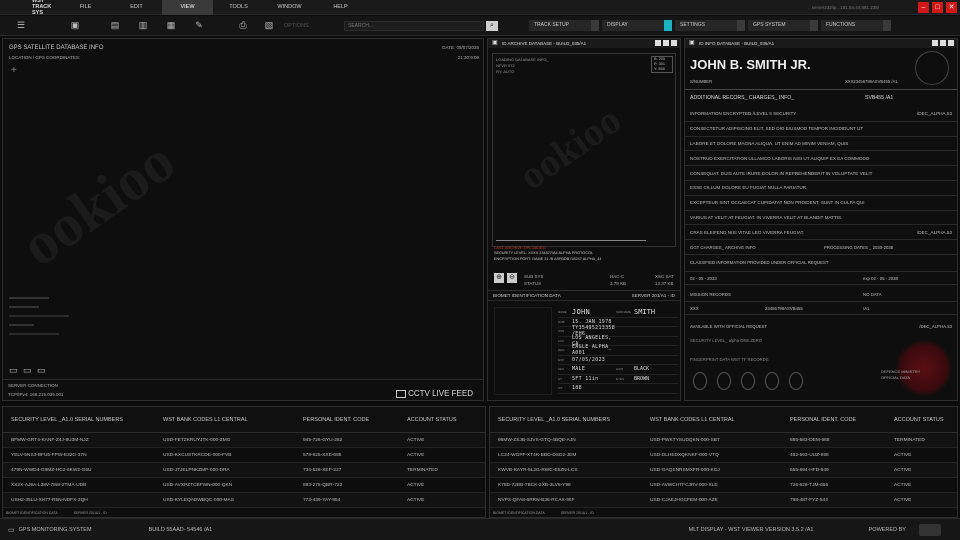 The height and width of the screenshot is (540, 960). I want to click on zoom-out-button: ⊖, so click(512, 278).